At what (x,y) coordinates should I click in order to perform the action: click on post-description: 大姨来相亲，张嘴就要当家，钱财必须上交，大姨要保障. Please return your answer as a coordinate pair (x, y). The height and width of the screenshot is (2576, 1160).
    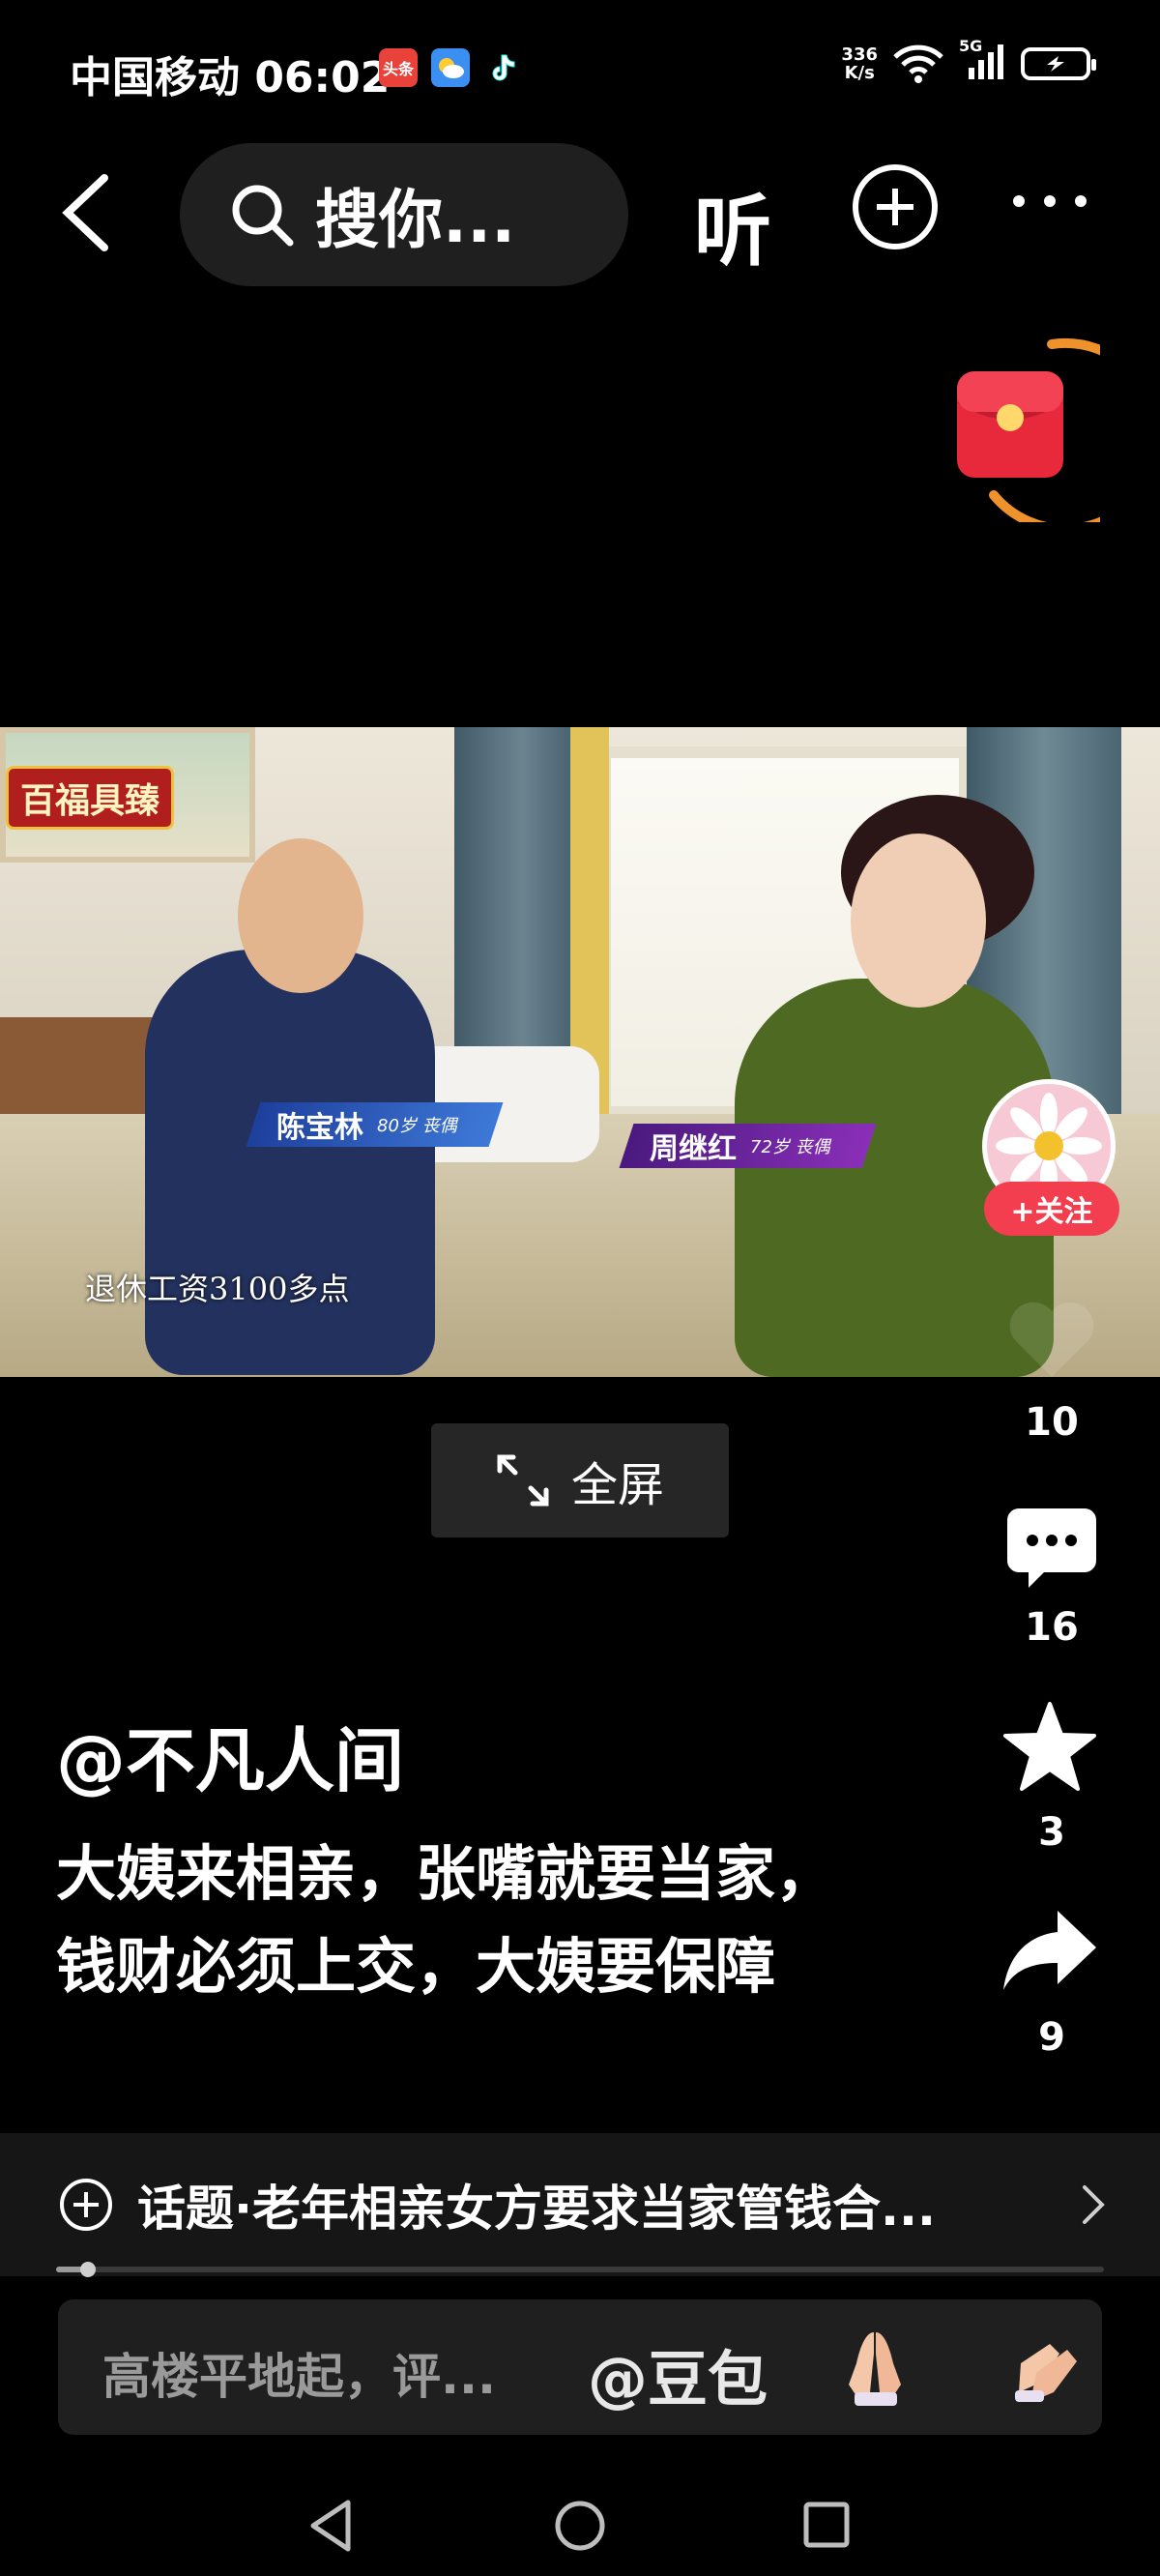
    Looking at the image, I should click on (472, 1920).